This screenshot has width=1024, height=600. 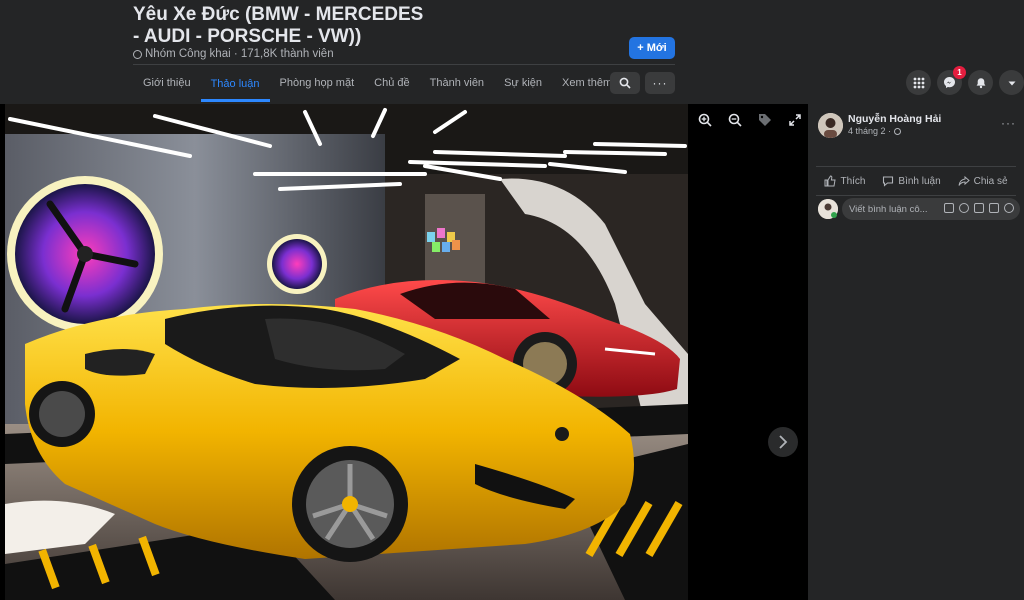 What do you see at coordinates (830, 181) in the screenshot?
I see `like-icon` at bounding box center [830, 181].